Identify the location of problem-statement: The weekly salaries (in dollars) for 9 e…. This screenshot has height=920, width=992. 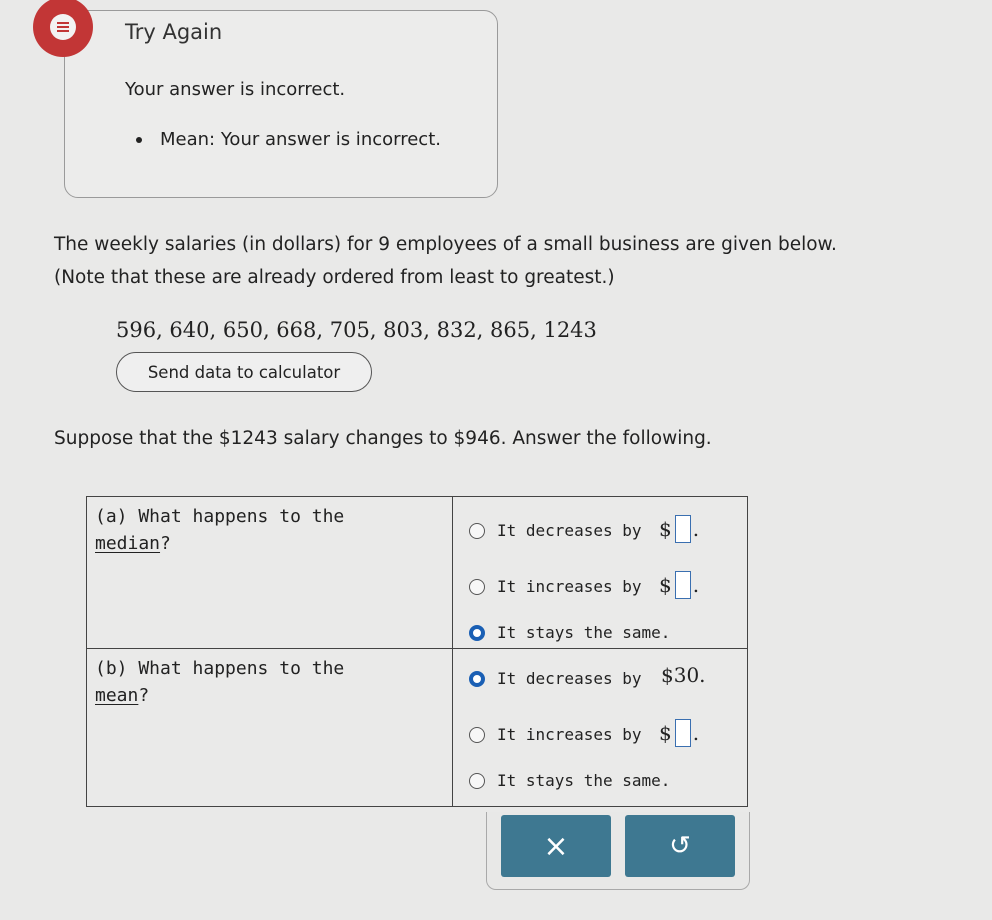
(504, 261).